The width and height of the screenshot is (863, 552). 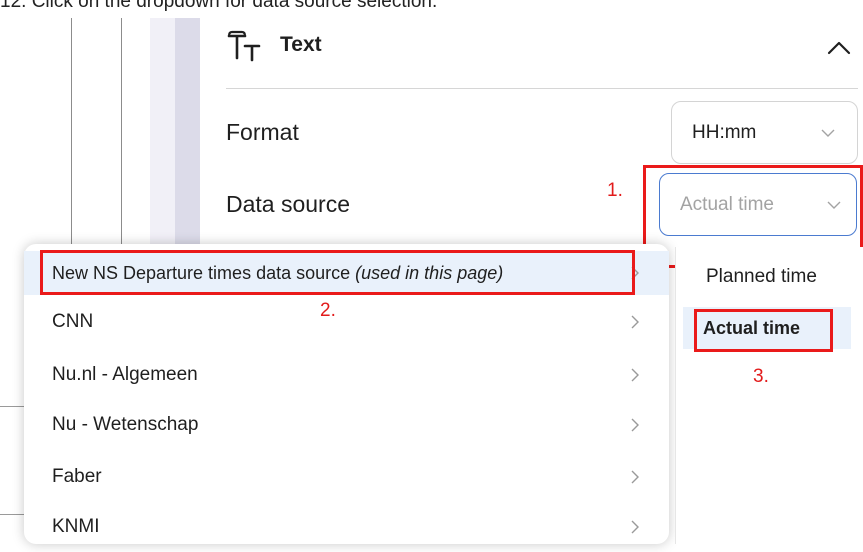 I want to click on format-value: HH:mm, so click(x=724, y=132).